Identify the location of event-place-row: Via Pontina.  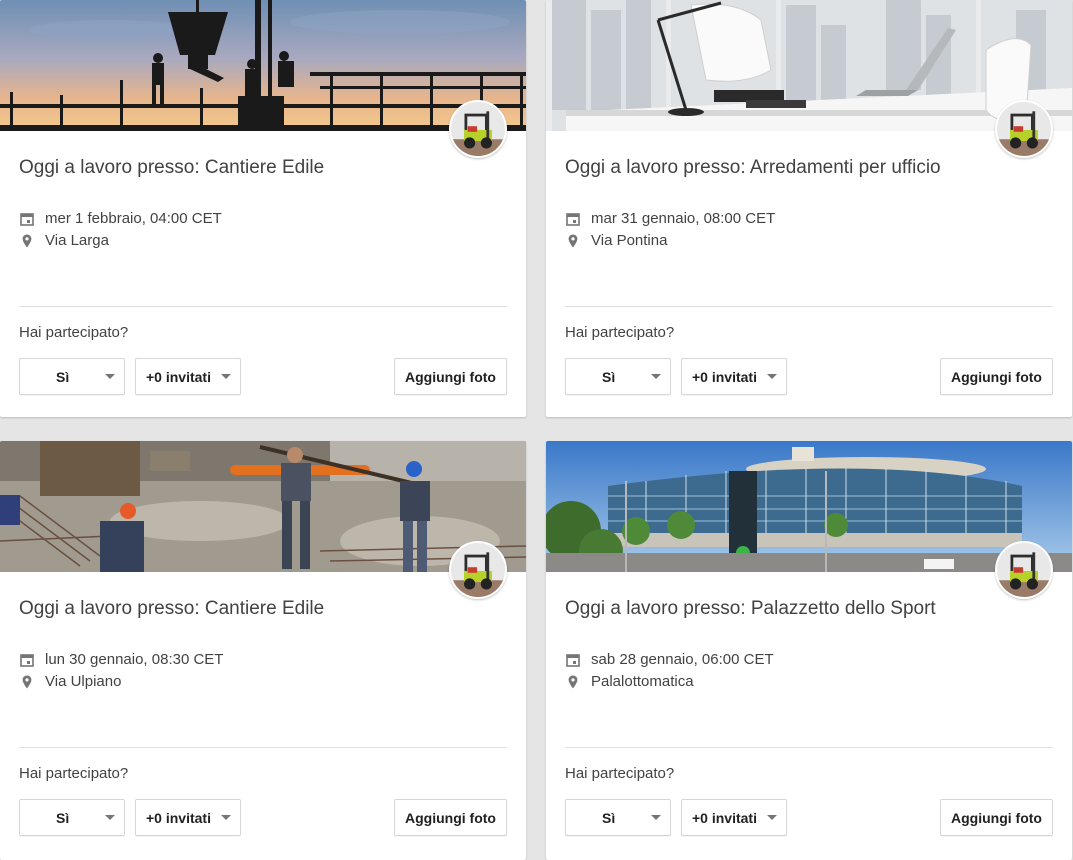
(616, 240).